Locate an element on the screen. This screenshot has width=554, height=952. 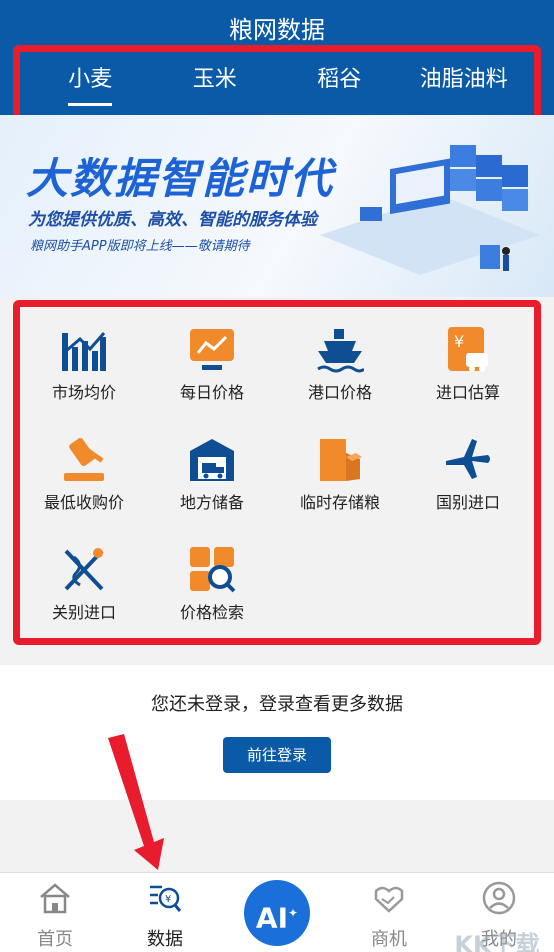
user-icon is located at coordinates (499, 898).